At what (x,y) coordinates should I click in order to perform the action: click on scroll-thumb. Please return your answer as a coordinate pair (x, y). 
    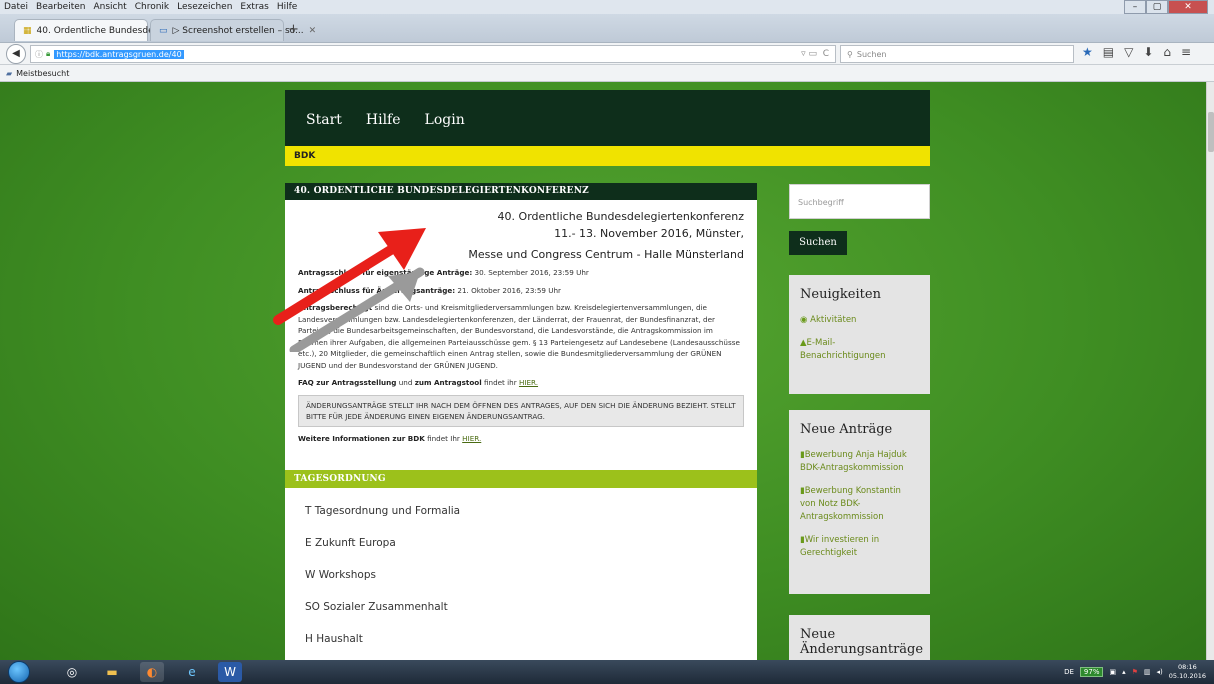
    Looking at the image, I should click on (1211, 132).